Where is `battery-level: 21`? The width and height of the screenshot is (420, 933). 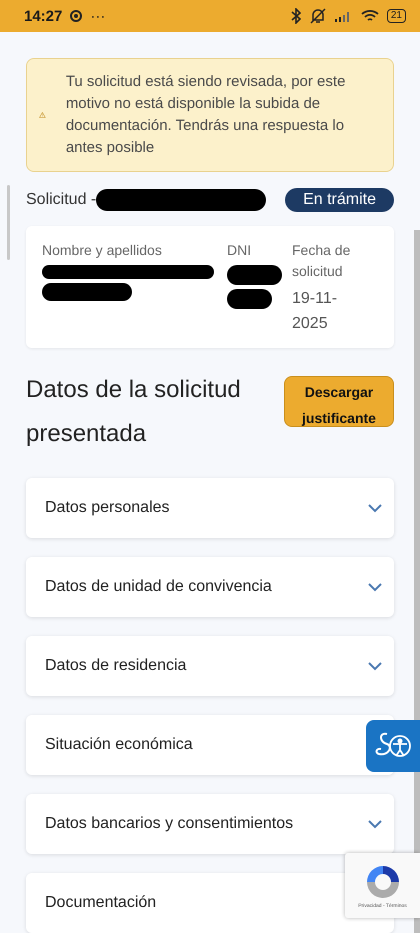 battery-level: 21 is located at coordinates (396, 16).